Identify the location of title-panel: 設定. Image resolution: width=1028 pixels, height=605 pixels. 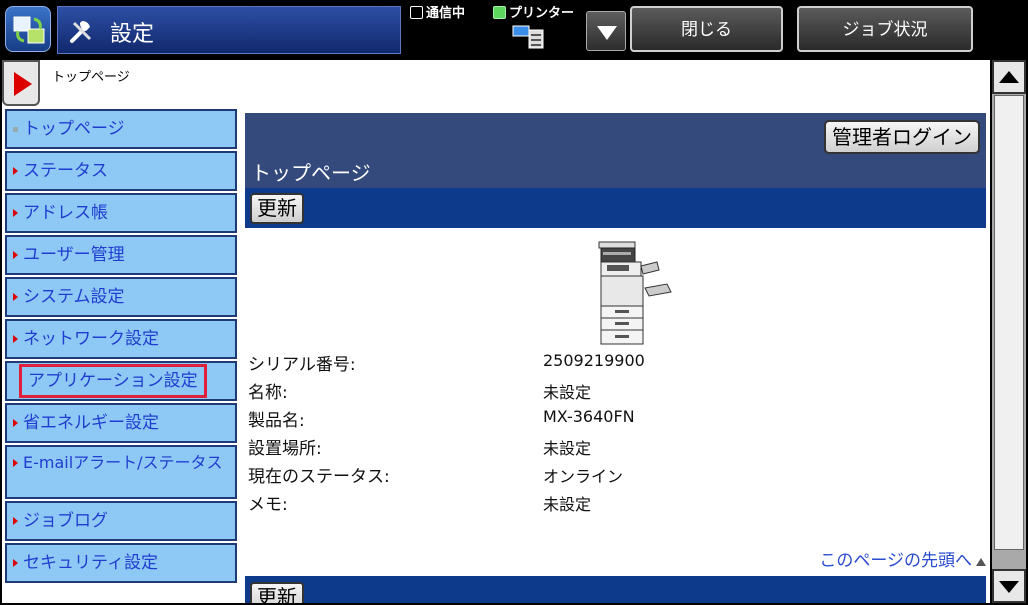
(229, 30).